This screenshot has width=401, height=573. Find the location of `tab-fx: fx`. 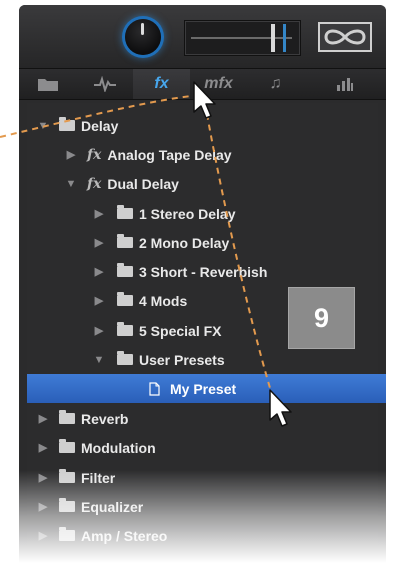

tab-fx: fx is located at coordinates (162, 84).